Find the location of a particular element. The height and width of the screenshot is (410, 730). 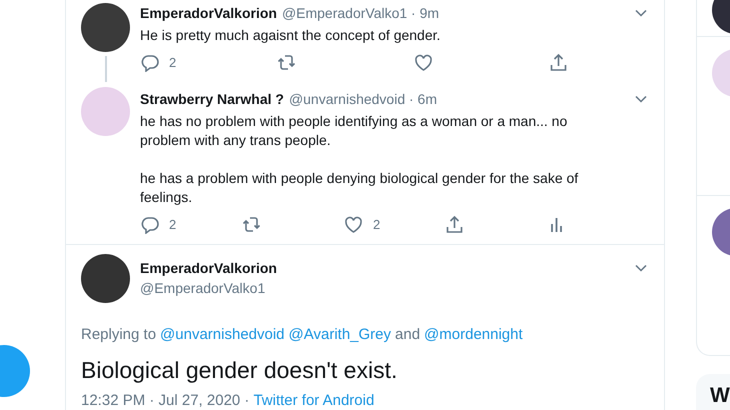

user-name: Strawberry Narwhal ? is located at coordinates (212, 99).